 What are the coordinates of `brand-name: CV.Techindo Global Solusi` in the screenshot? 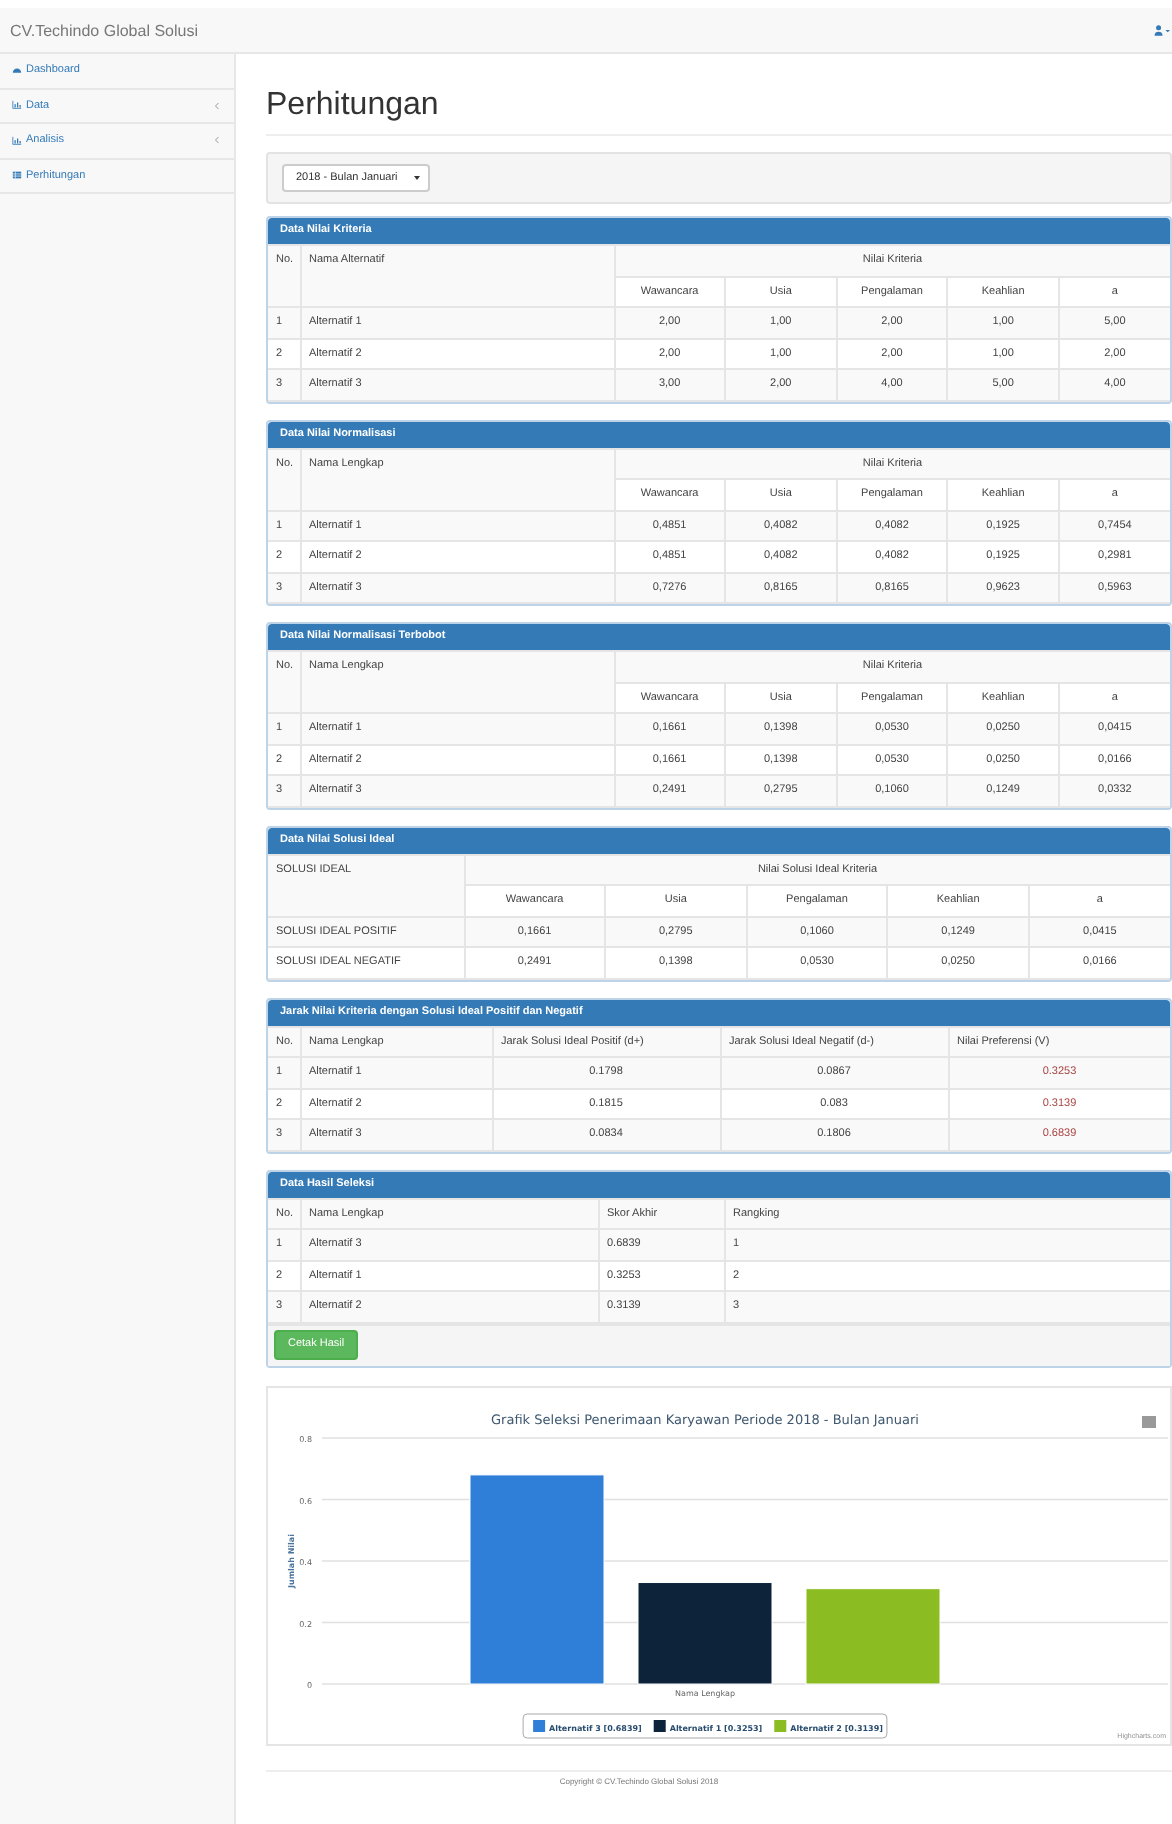 It's located at (104, 30).